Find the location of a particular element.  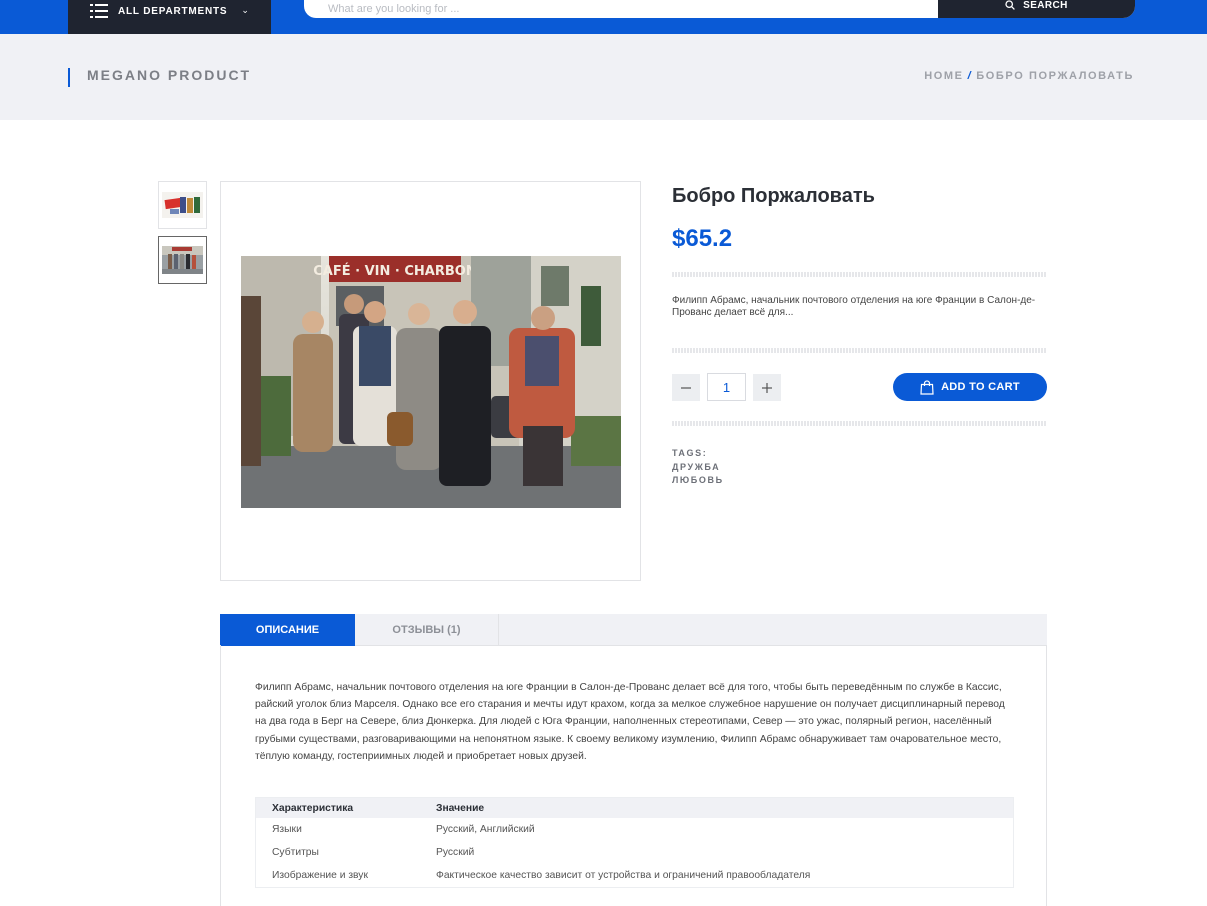

product-price: $65.2 is located at coordinates (702, 238).